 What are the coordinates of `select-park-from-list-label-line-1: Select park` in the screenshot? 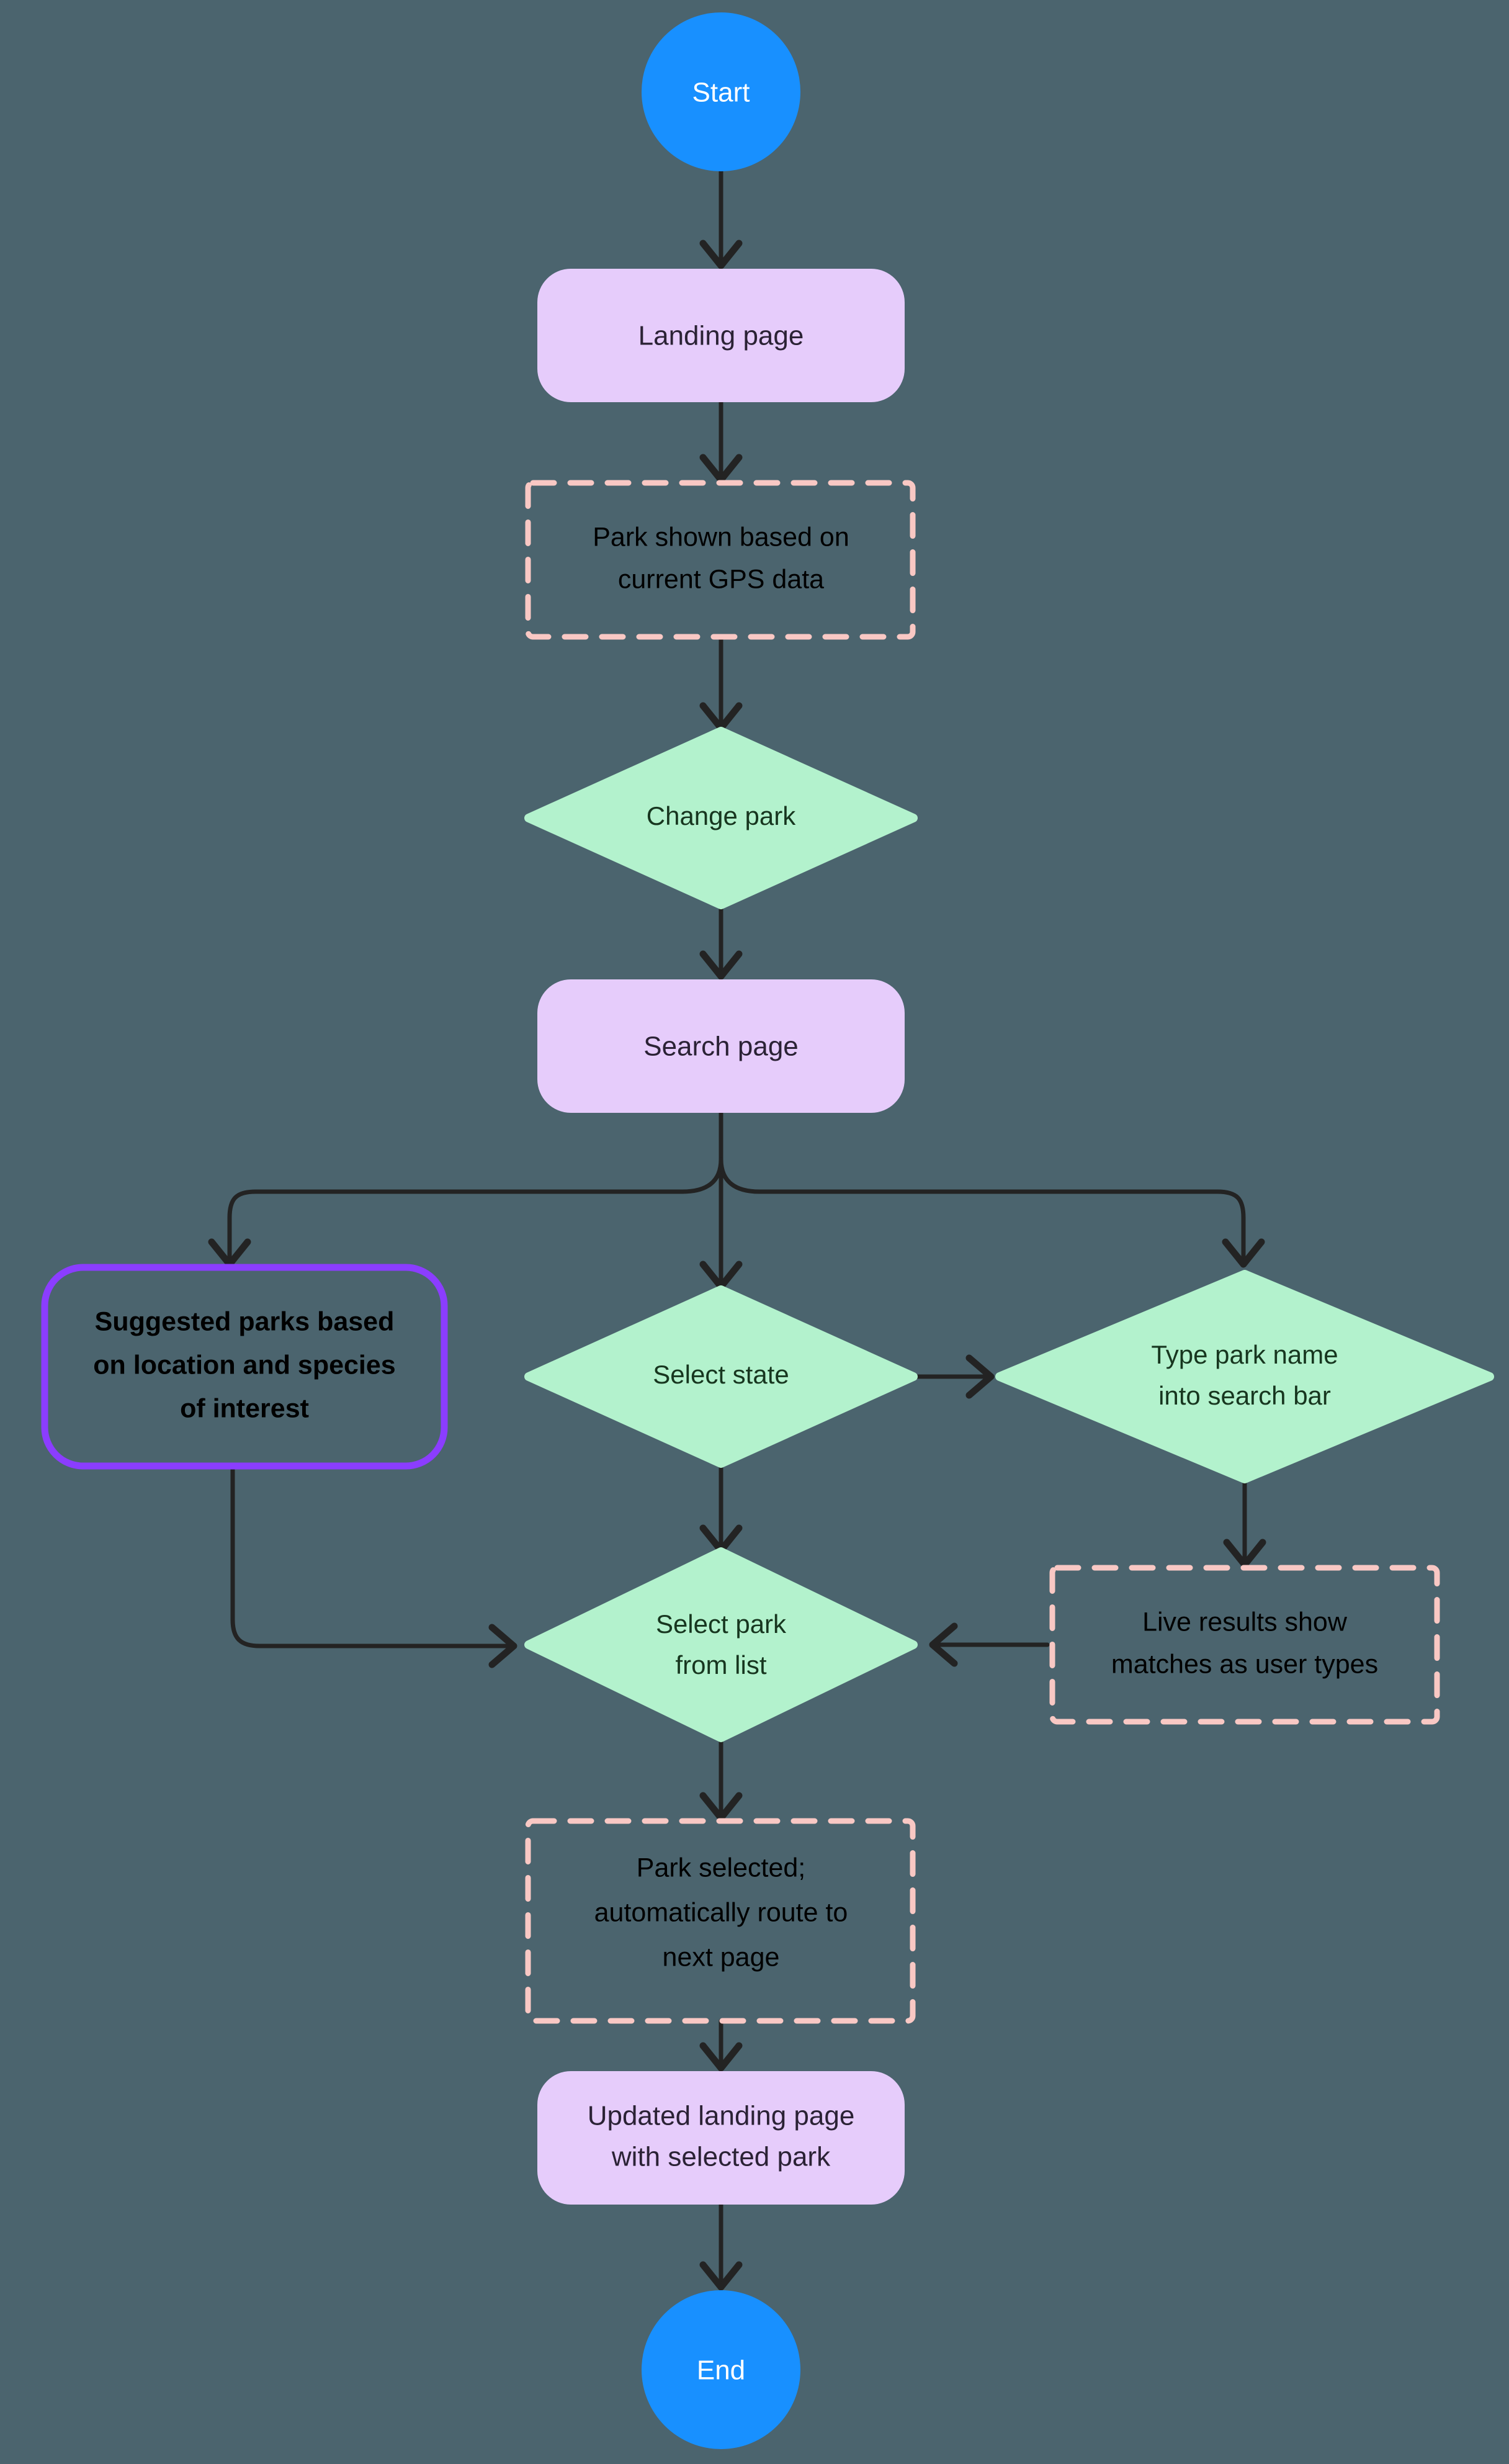 It's located at (721, 1624).